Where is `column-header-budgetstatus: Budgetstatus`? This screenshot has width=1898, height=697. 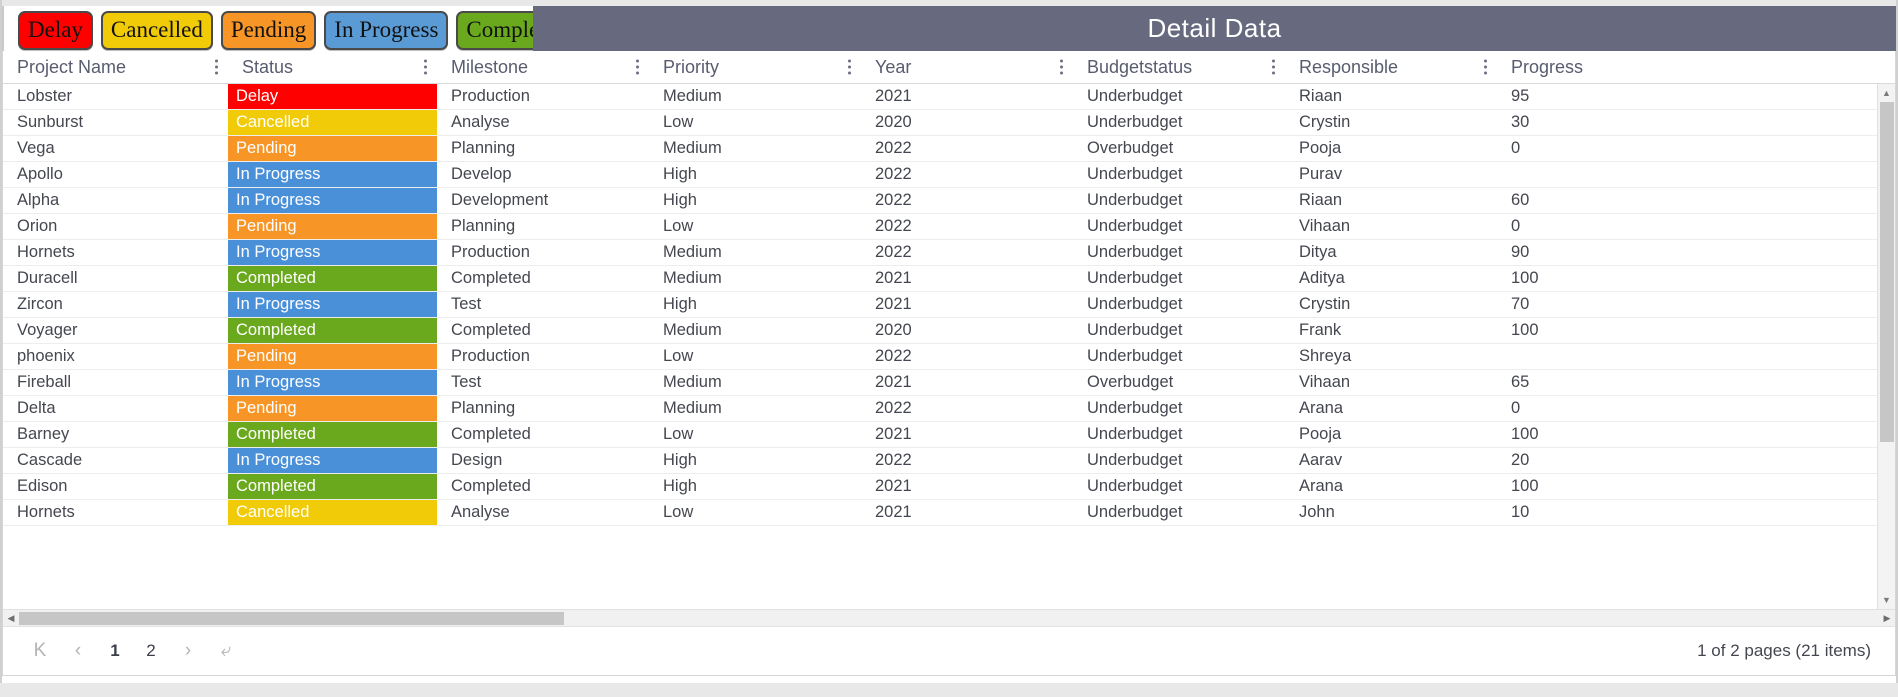
column-header-budgetstatus: Budgetstatus is located at coordinates (1179, 67).